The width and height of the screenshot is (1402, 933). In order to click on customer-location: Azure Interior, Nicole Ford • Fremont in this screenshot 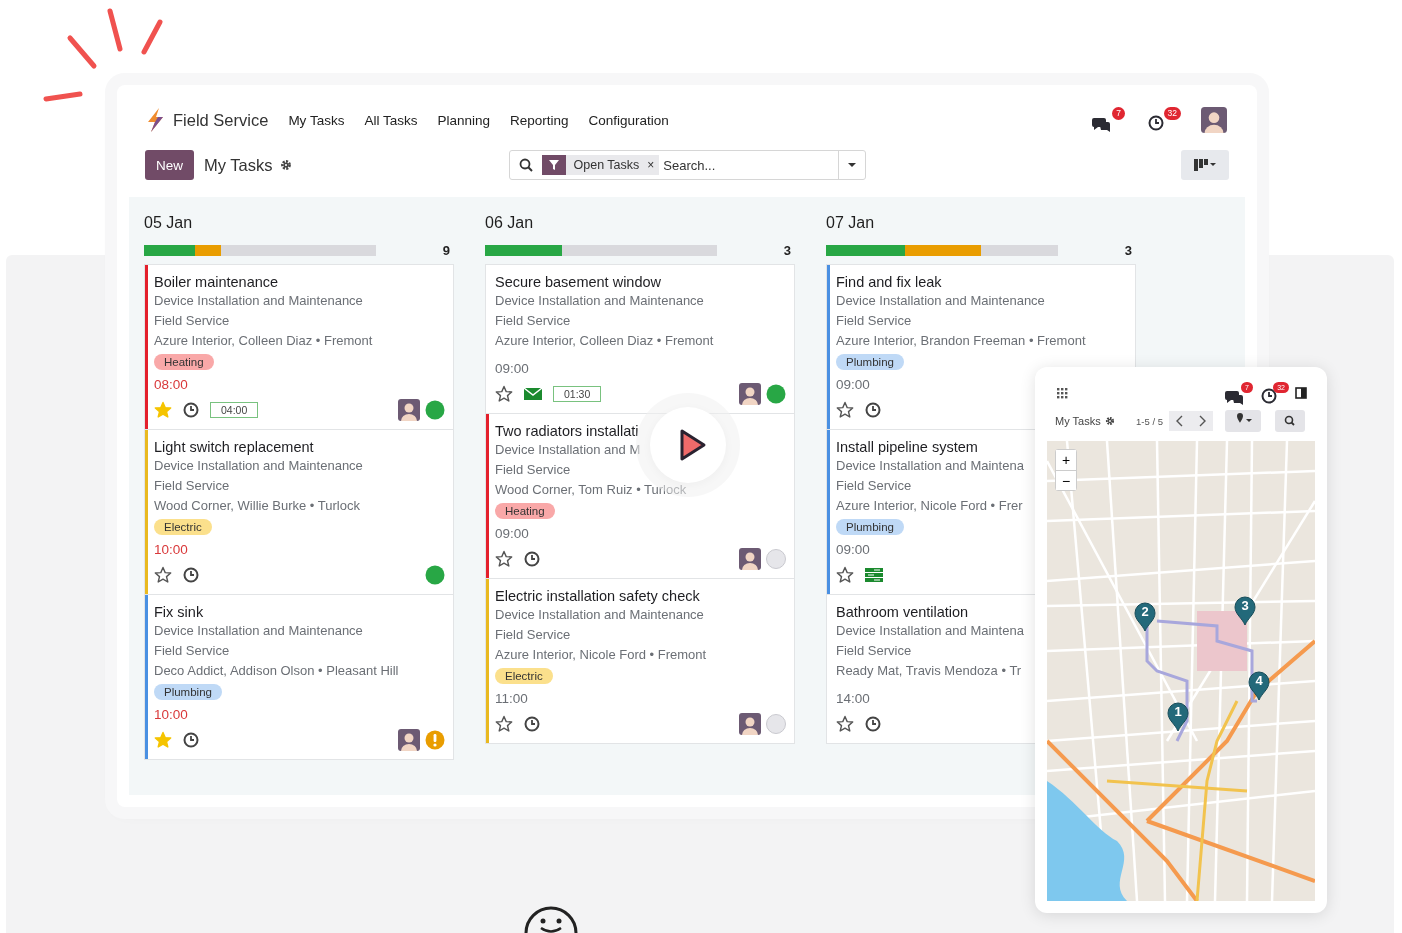, I will do `click(601, 655)`.